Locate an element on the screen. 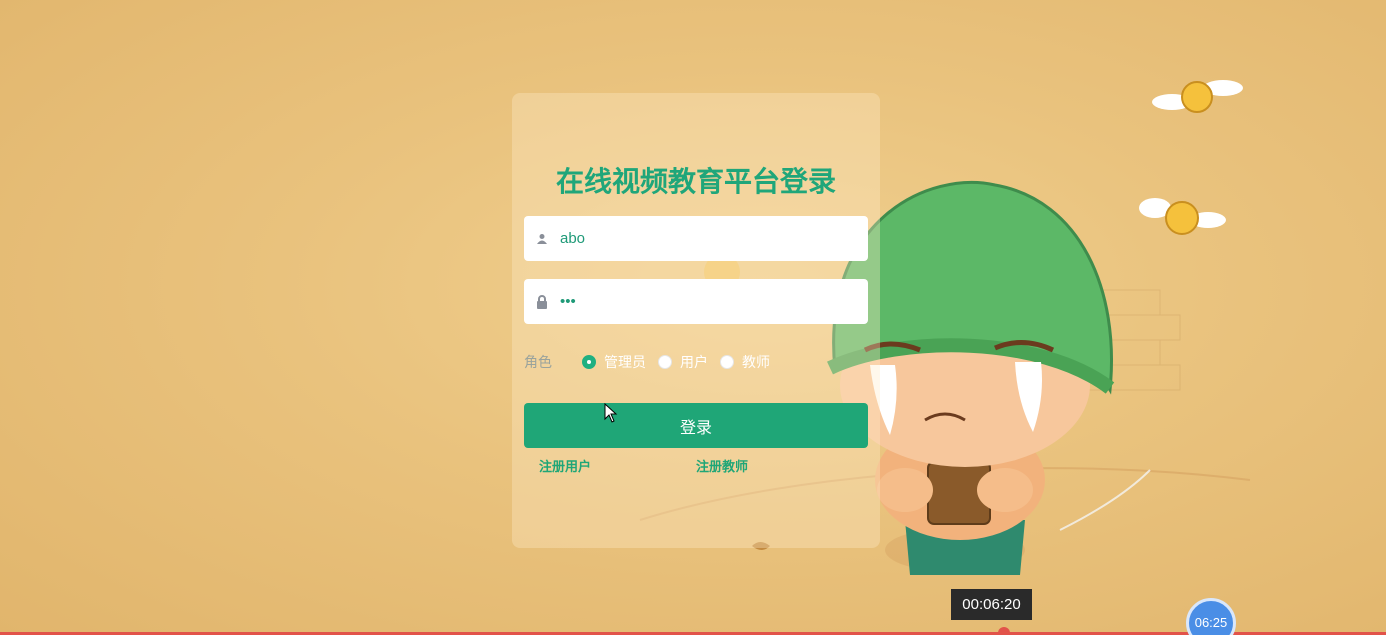 This screenshot has height=635, width=1386. password-input: ••• is located at coordinates (568, 301).